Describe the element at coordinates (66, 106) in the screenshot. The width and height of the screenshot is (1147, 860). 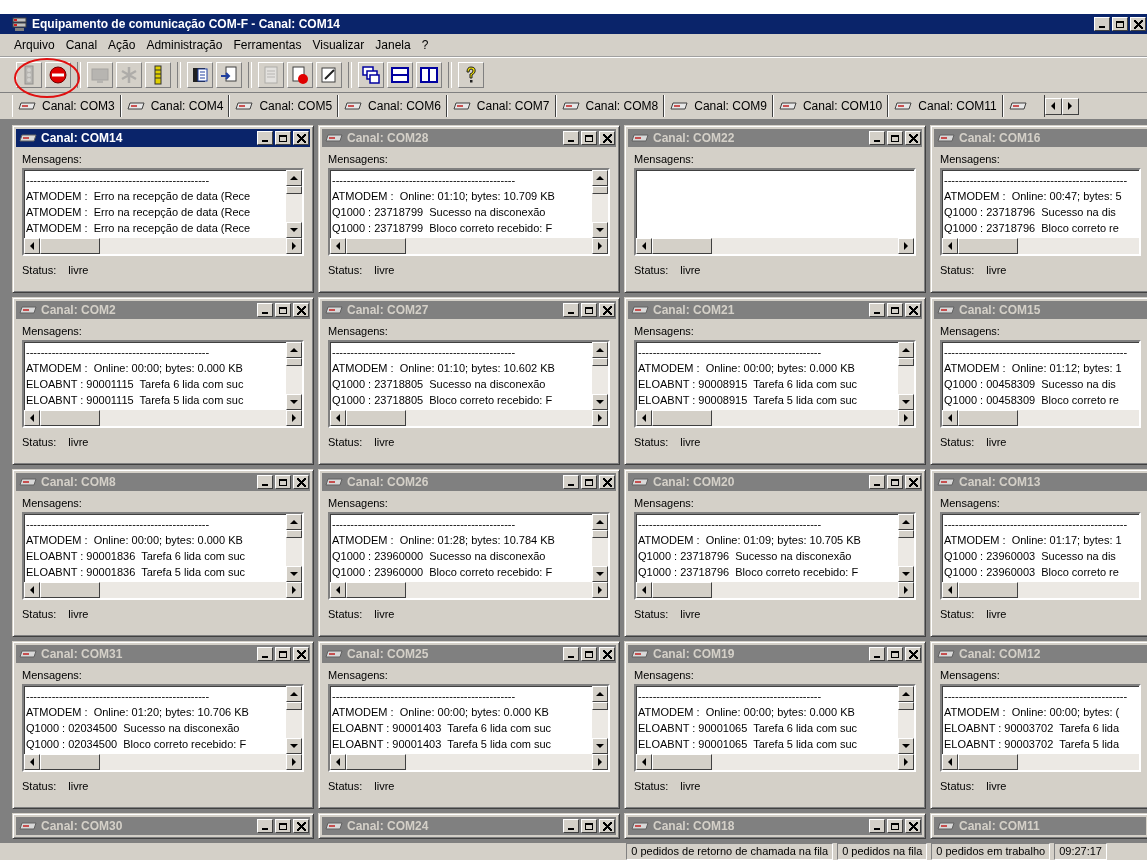
I see `channel-tab: Canal: COM3` at that location.